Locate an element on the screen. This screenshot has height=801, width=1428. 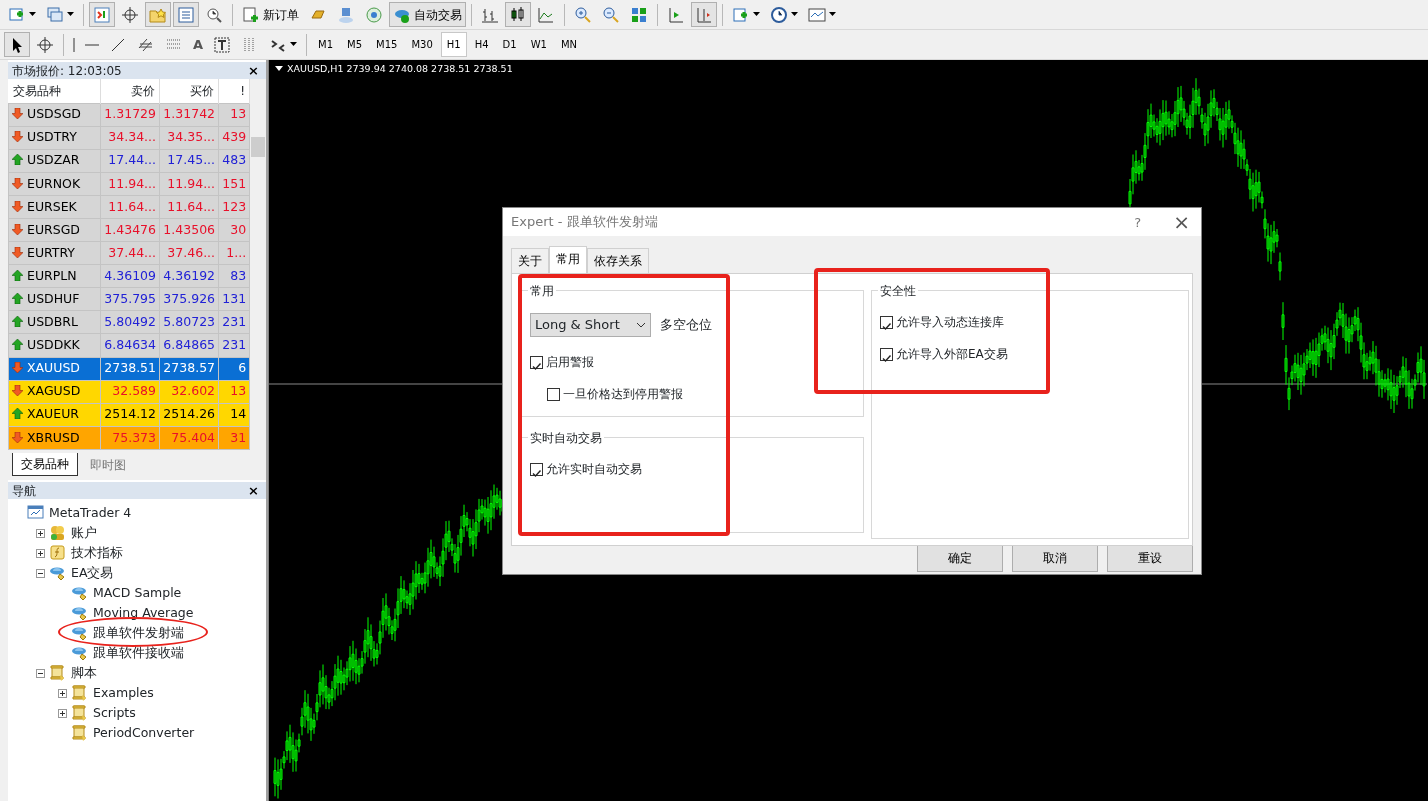
clock-icon is located at coordinates (779, 14).